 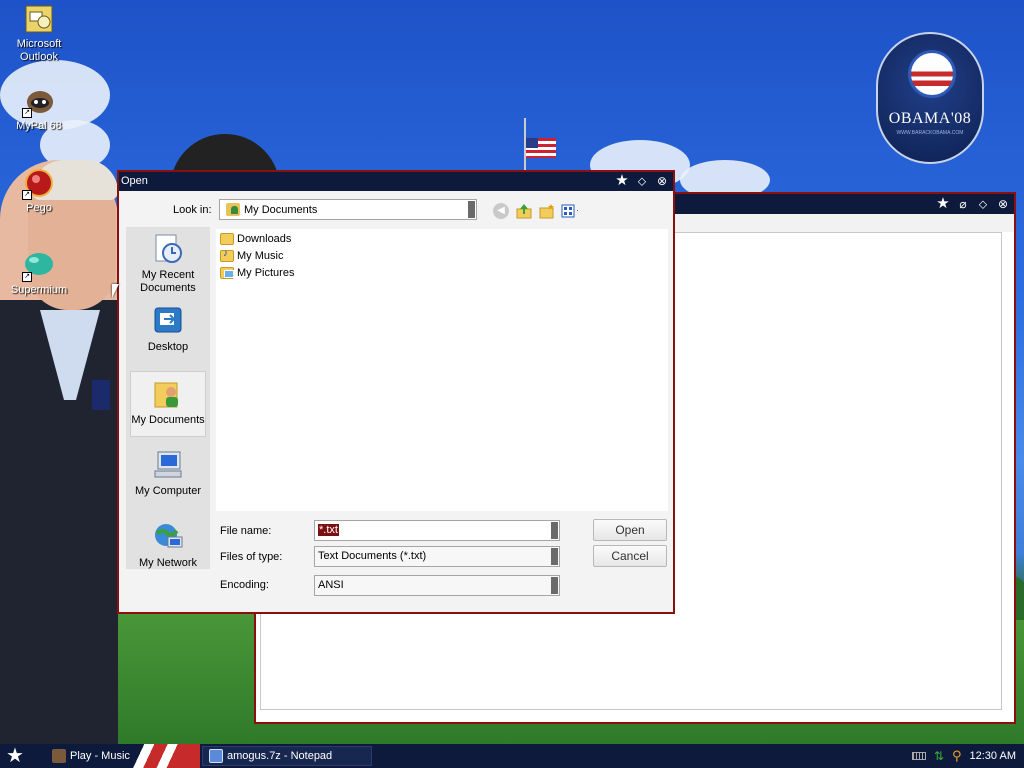 What do you see at coordinates (541, 148) in the screenshot?
I see `flag-image` at bounding box center [541, 148].